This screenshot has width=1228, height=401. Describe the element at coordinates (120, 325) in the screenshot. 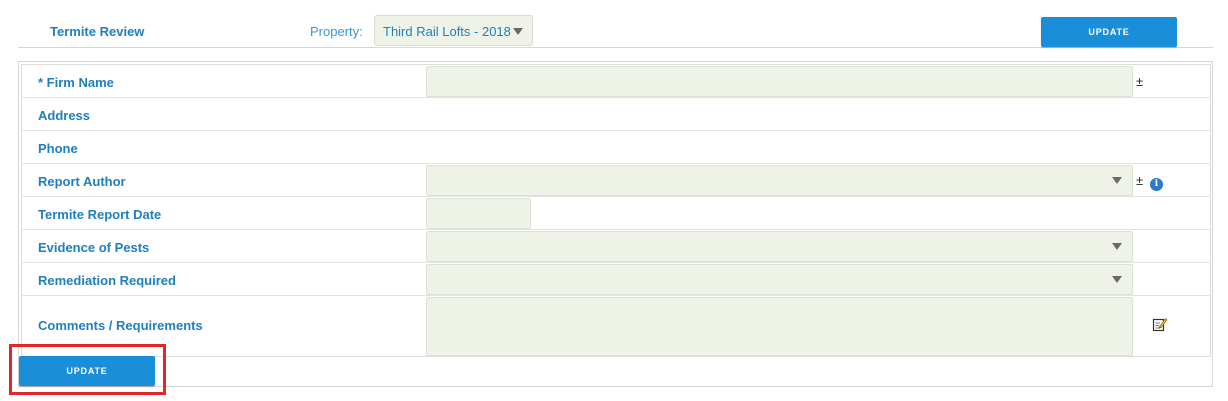

I see `comments-requirements-label: Comments / Requirements` at that location.